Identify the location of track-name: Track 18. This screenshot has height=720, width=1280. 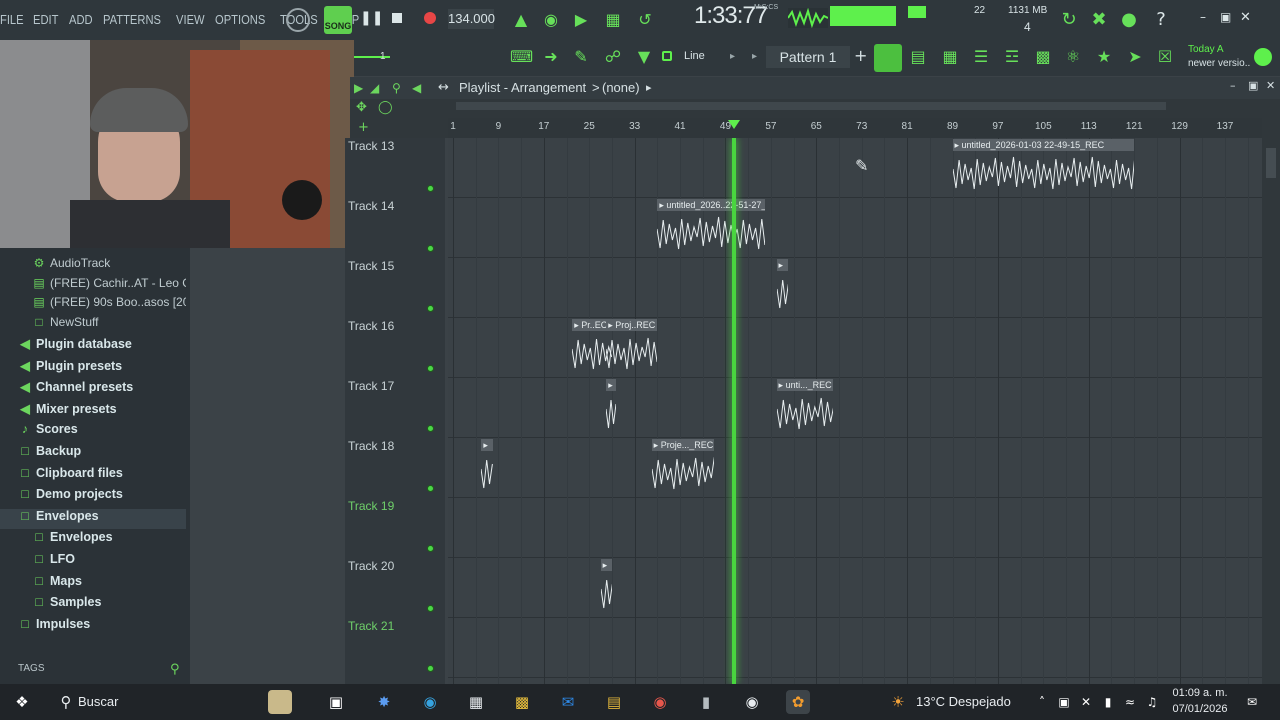
(371, 446).